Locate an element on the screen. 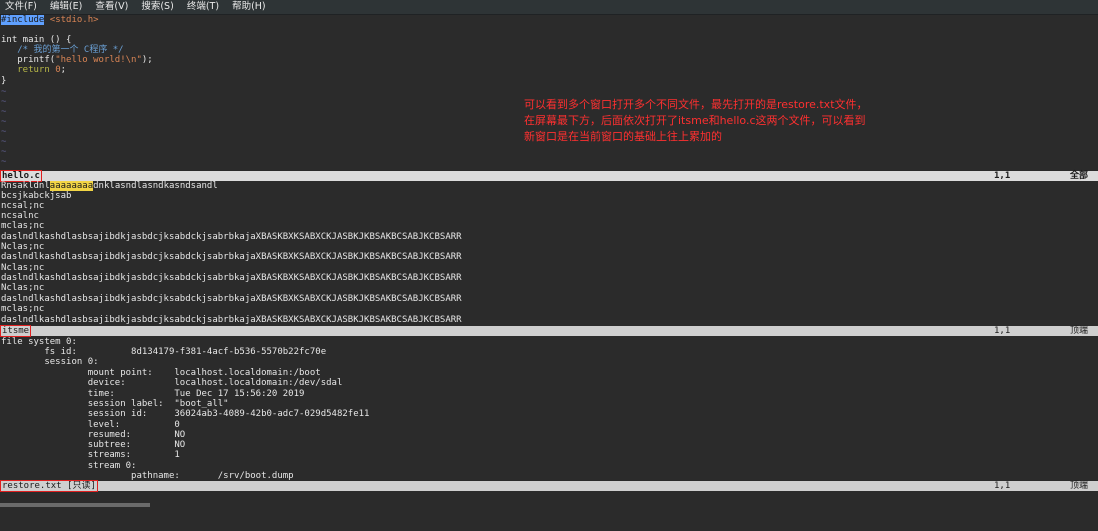  horizontal-scrollbar is located at coordinates (75, 505).